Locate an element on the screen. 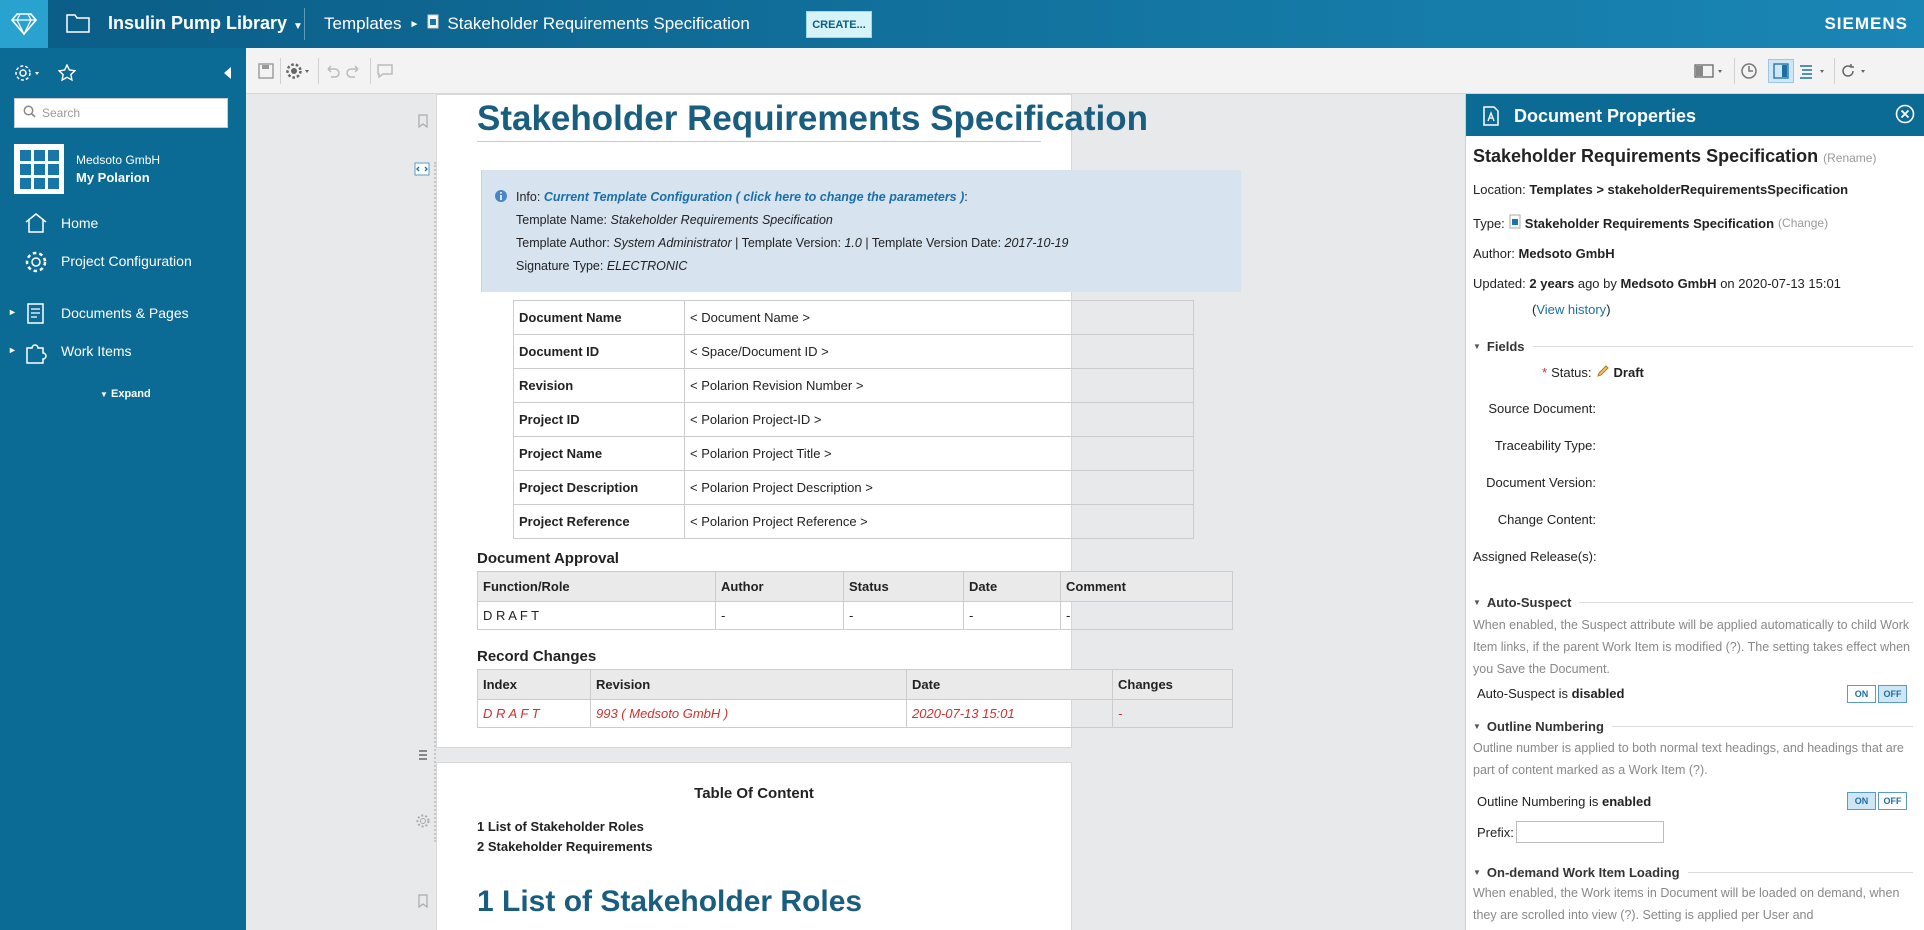 Image resolution: width=1924 pixels, height=930 pixels. status-value: Draft is located at coordinates (1629, 372).